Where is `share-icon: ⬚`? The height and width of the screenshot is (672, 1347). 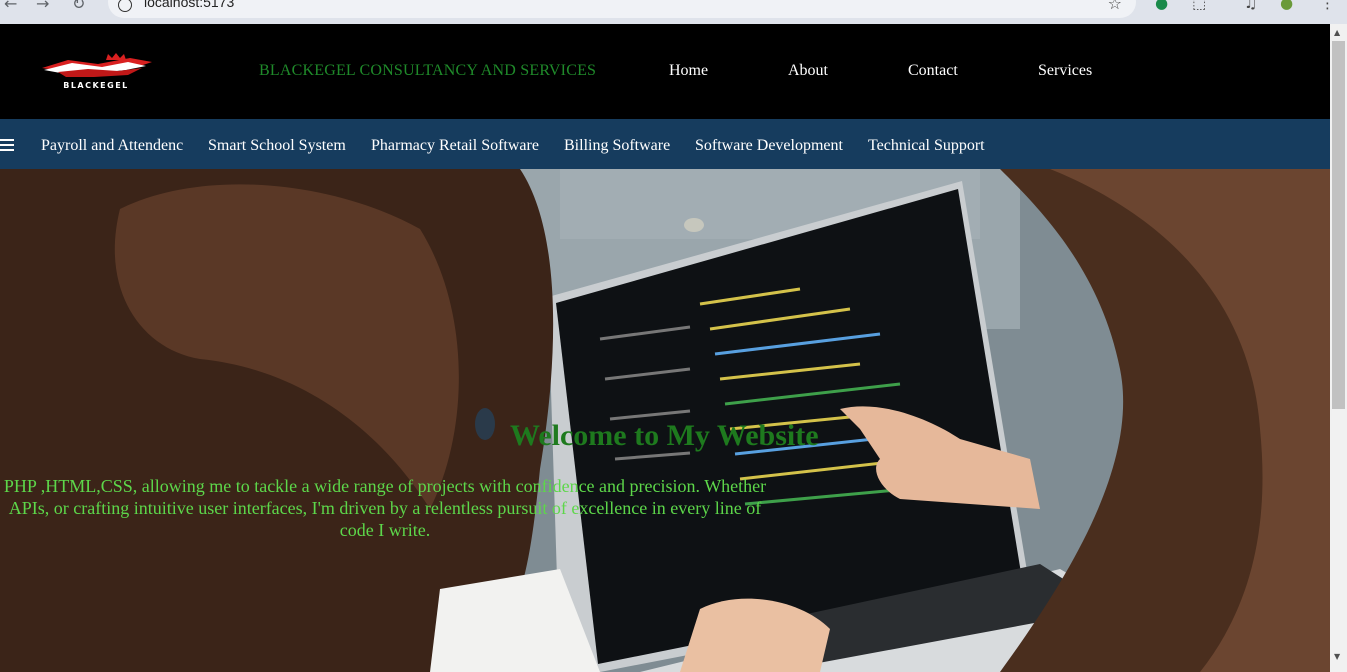 share-icon: ⬚ is located at coordinates (1199, 6).